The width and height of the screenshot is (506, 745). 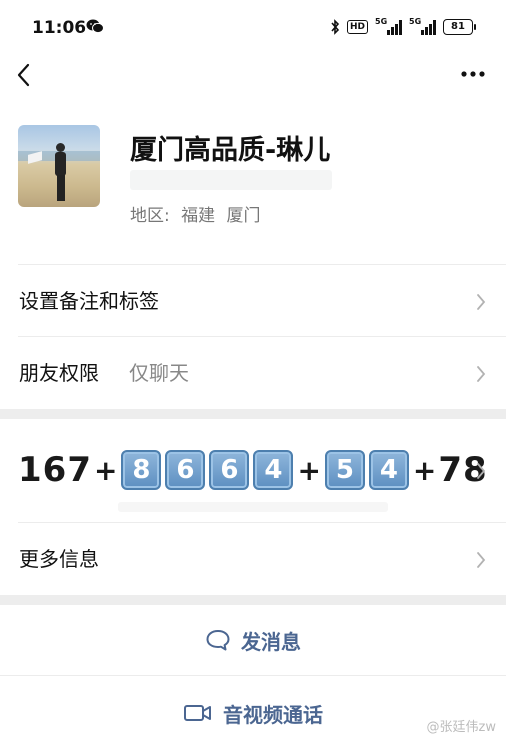 What do you see at coordinates (89, 301) in the screenshot?
I see `remarks-tags-label: 设置备注和标签` at bounding box center [89, 301].